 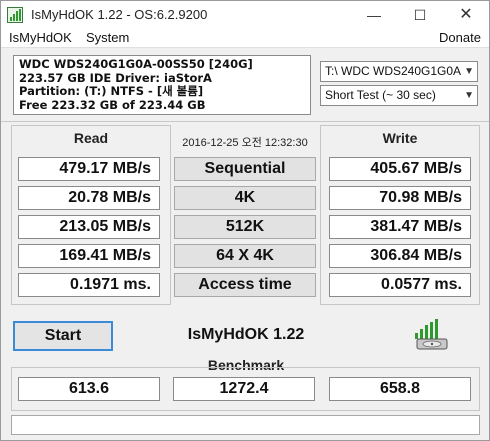 I want to click on read-64x4k-value: 169.41 MB/s, so click(x=89, y=256).